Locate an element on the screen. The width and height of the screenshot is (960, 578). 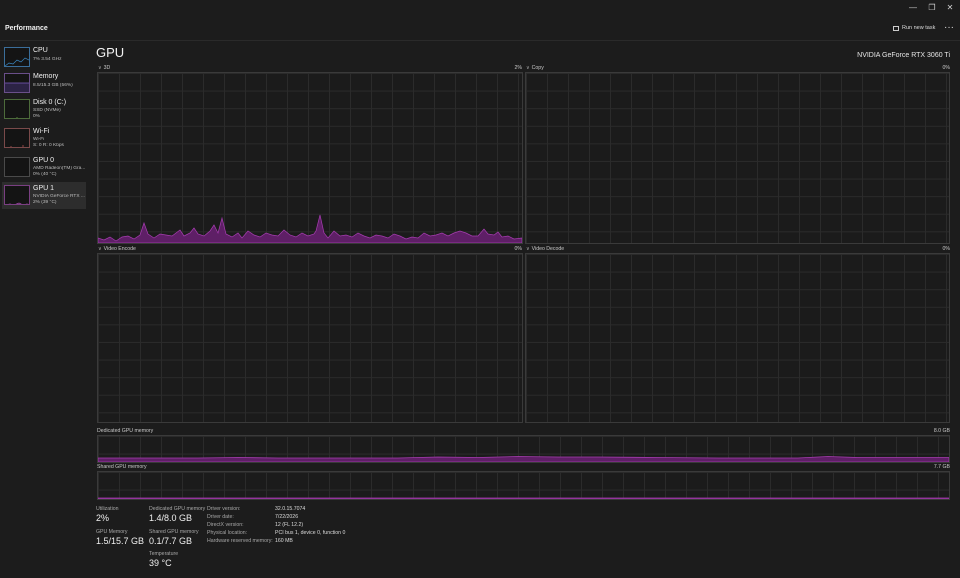
disk-thumbnail is located at coordinates (17, 109).